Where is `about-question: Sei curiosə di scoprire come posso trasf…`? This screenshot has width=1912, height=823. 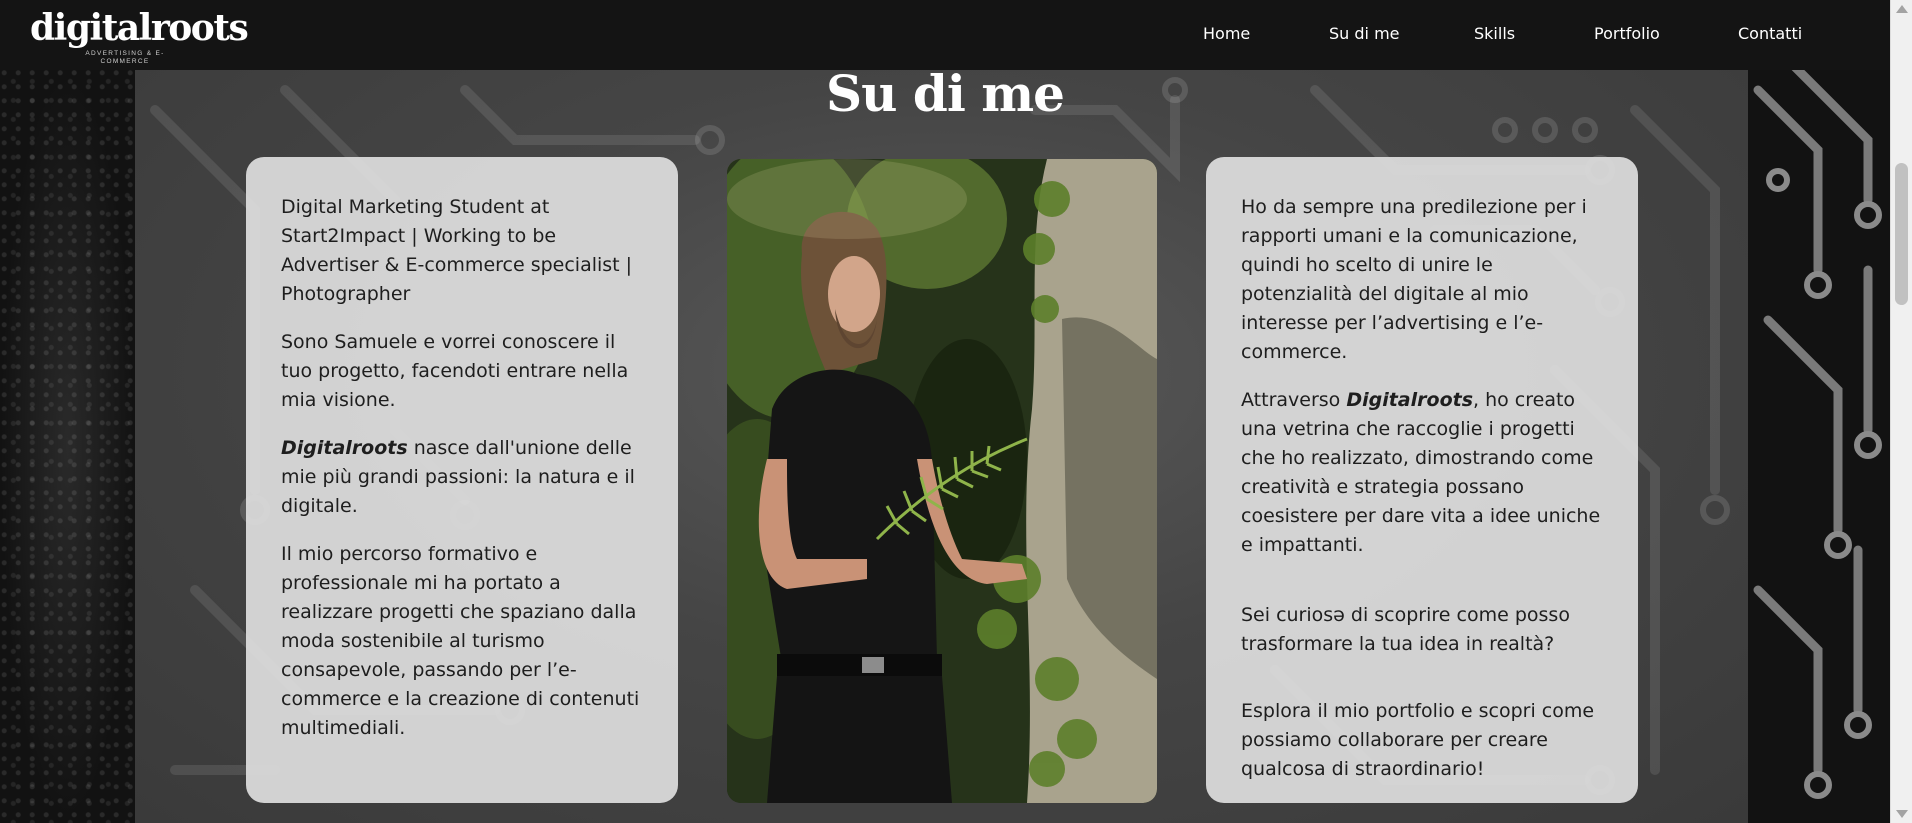
about-question: Sei curiosə di scoprire come posso trasf… is located at coordinates (1405, 629).